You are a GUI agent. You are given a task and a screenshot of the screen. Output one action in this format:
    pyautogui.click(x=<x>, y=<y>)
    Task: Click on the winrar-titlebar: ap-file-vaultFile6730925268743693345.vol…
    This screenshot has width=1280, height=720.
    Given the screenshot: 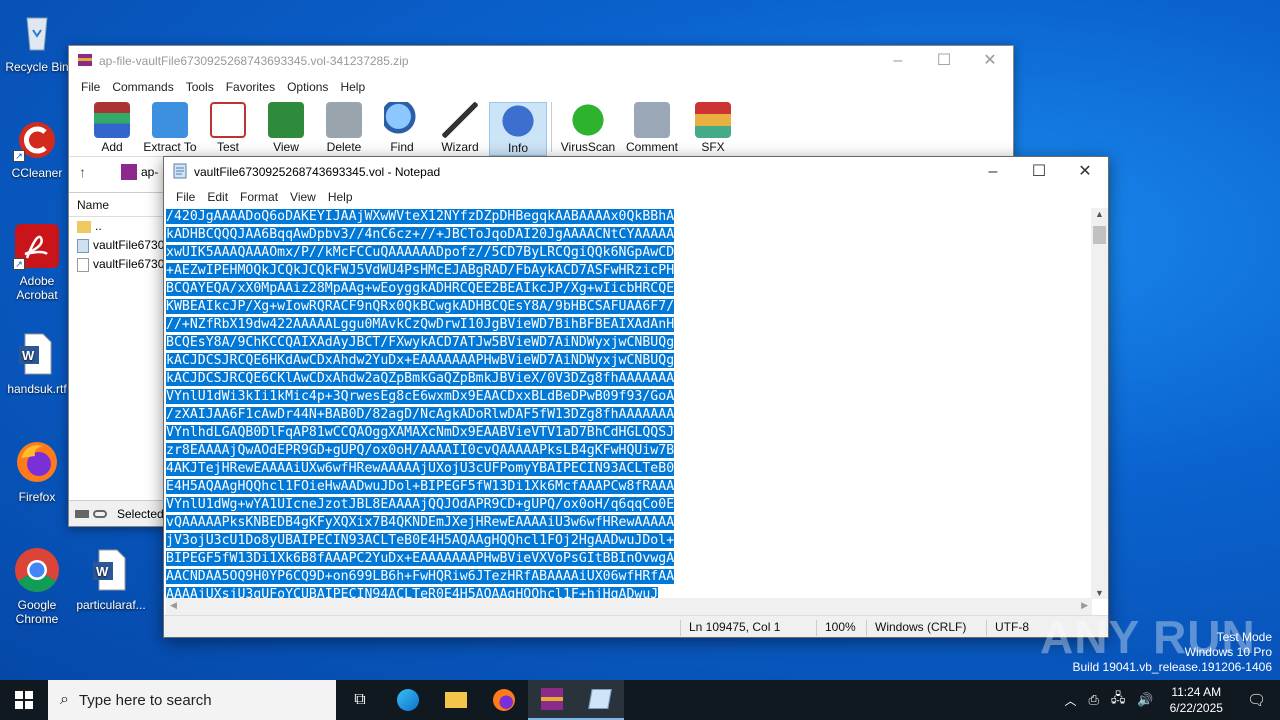 What is the action you would take?
    pyautogui.click(x=541, y=61)
    